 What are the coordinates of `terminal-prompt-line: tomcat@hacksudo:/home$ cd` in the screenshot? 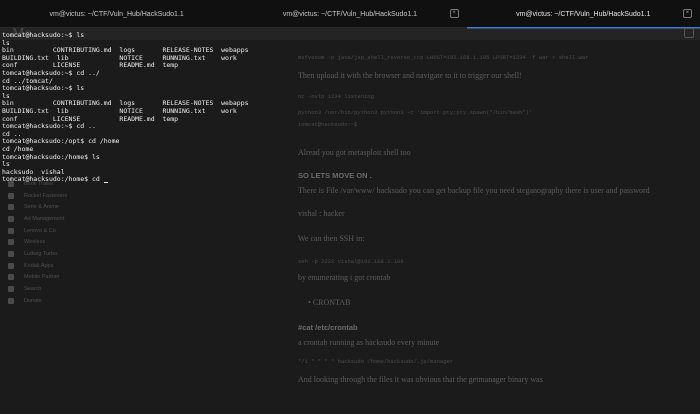 It's located at (351, 179).